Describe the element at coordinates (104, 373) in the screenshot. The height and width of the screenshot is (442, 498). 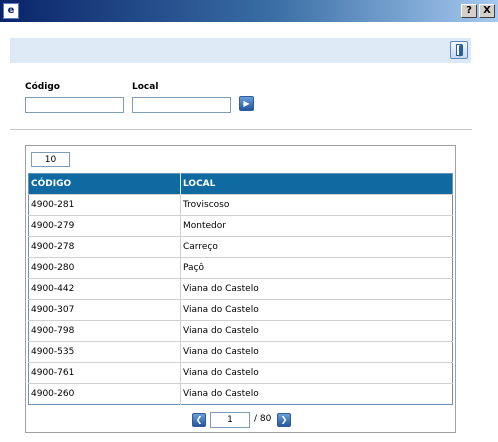
I see `cell-codigo: 4900-761` at that location.